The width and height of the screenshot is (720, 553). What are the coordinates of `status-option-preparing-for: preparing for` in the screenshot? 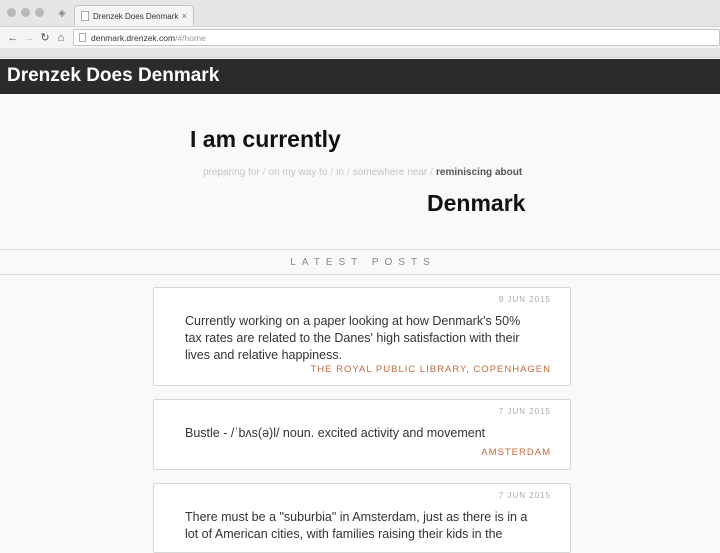 It's located at (231, 172).